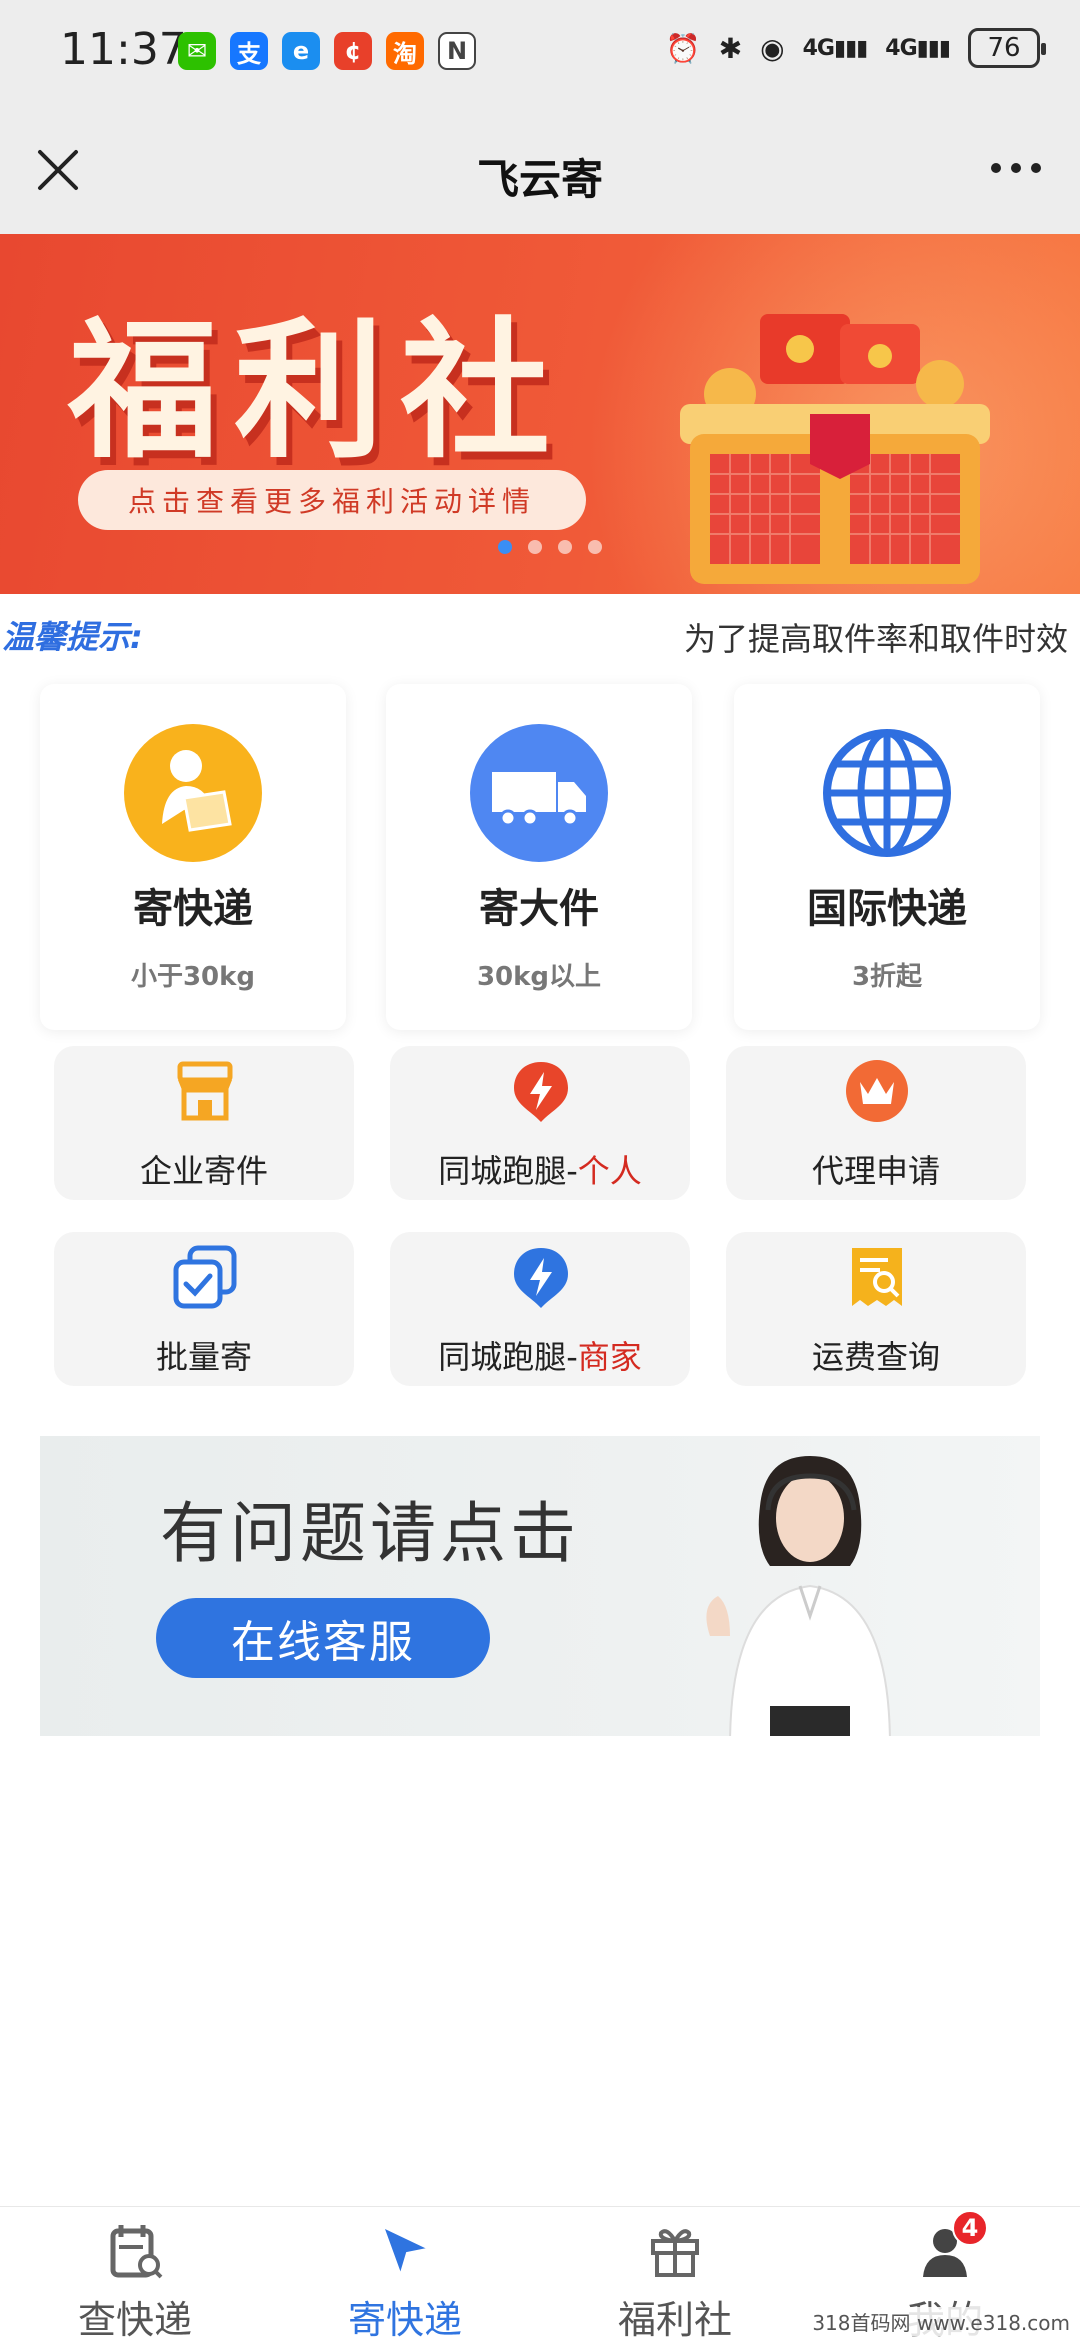 The width and height of the screenshot is (1080, 2340). Describe the element at coordinates (72, 637) in the screenshot. I see `notice-label: 温馨提示:` at that location.